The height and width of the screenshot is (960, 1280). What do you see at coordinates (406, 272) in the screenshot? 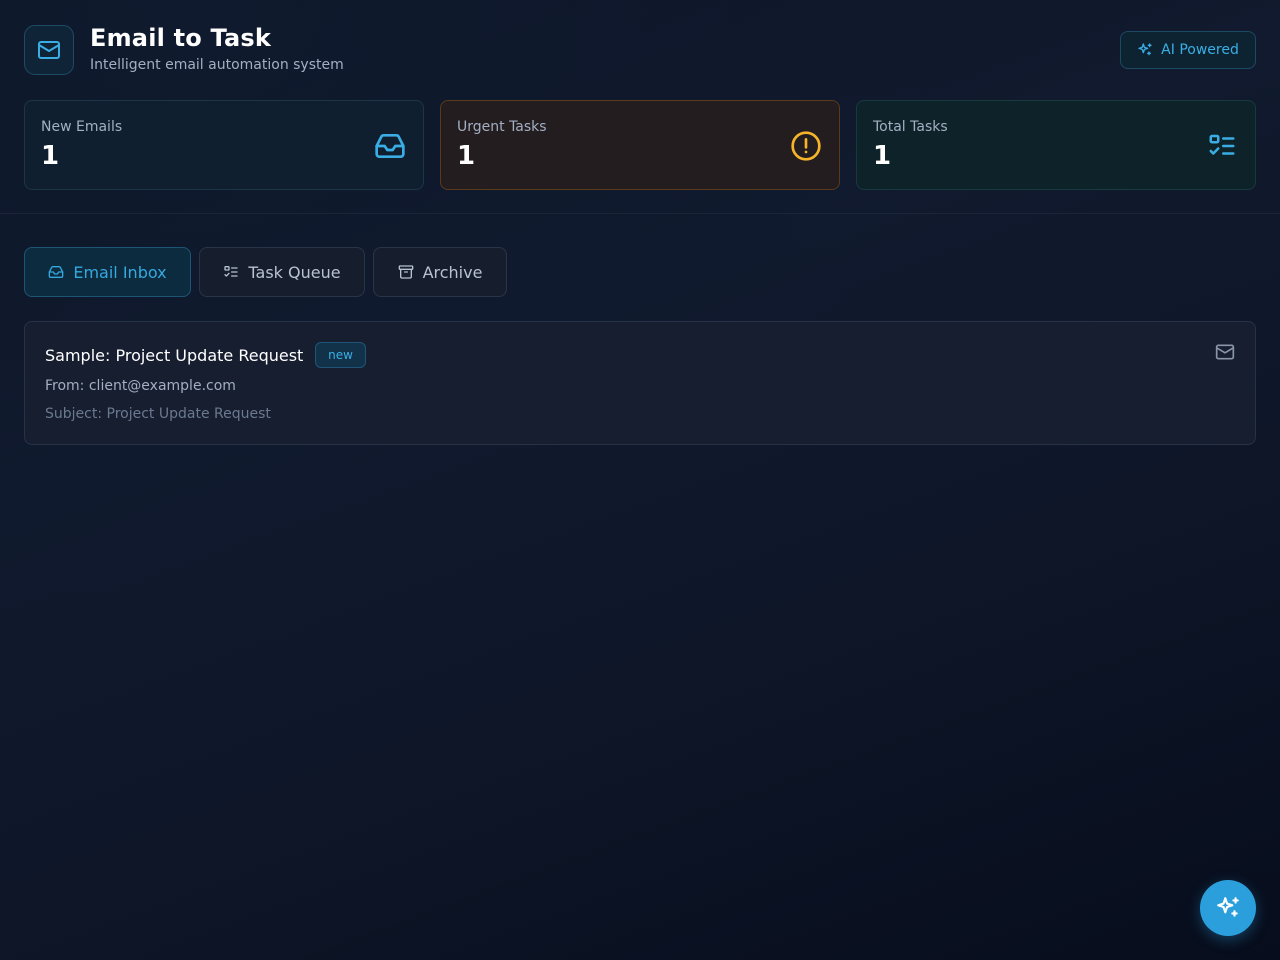
I see `archive-icon` at bounding box center [406, 272].